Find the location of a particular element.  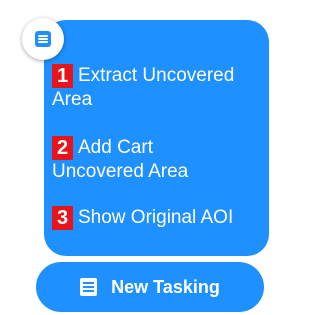

menu-item-show-original-aoi: 3 Show Original AOI is located at coordinates (163, 218).